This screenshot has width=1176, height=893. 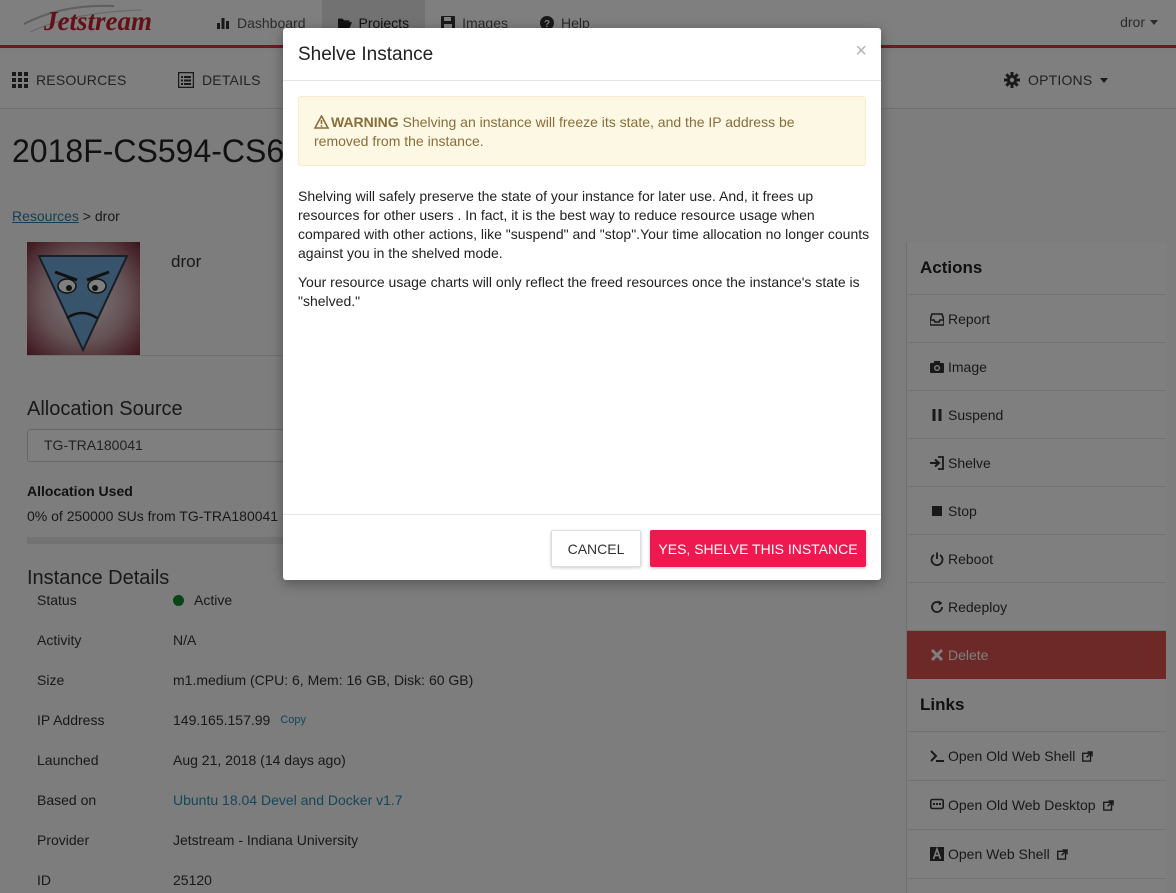 What do you see at coordinates (366, 54) in the screenshot?
I see `modal-title: Shelve Instance` at bounding box center [366, 54].